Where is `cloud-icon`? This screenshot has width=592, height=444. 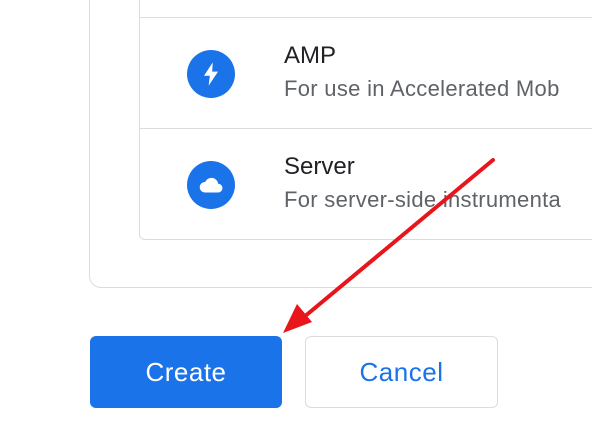
cloud-icon is located at coordinates (211, 185).